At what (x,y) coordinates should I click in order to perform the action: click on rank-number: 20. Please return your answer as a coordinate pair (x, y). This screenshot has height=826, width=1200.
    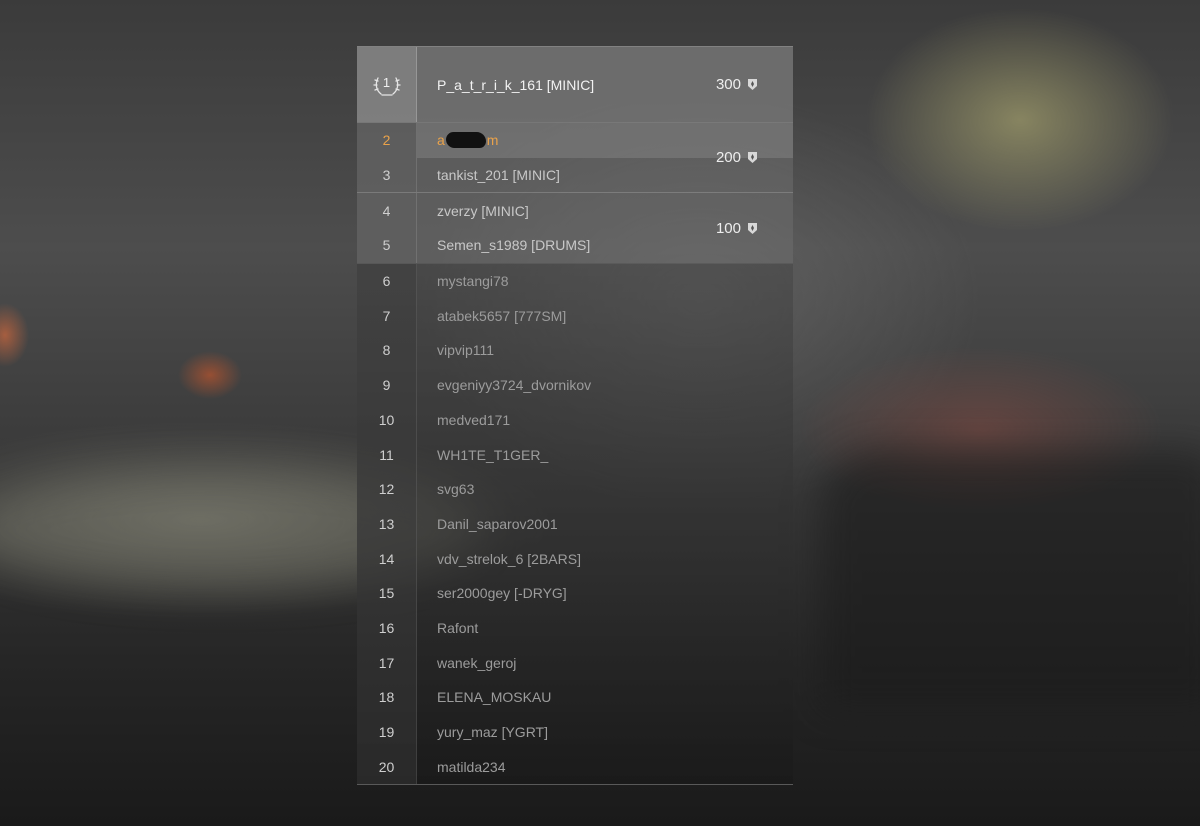
    Looking at the image, I should click on (387, 767).